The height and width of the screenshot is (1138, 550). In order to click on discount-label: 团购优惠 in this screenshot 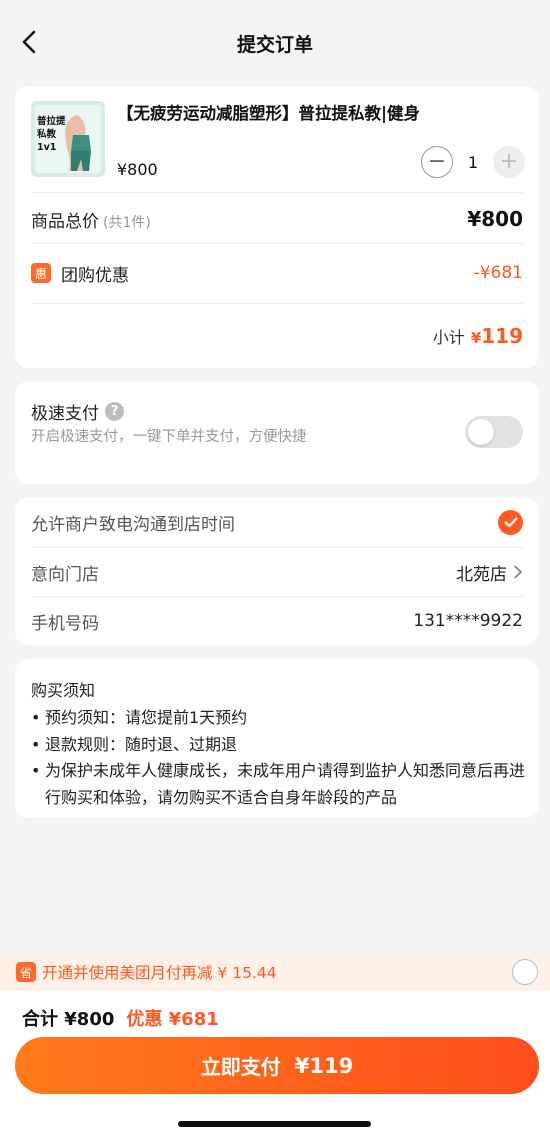, I will do `click(95, 275)`.